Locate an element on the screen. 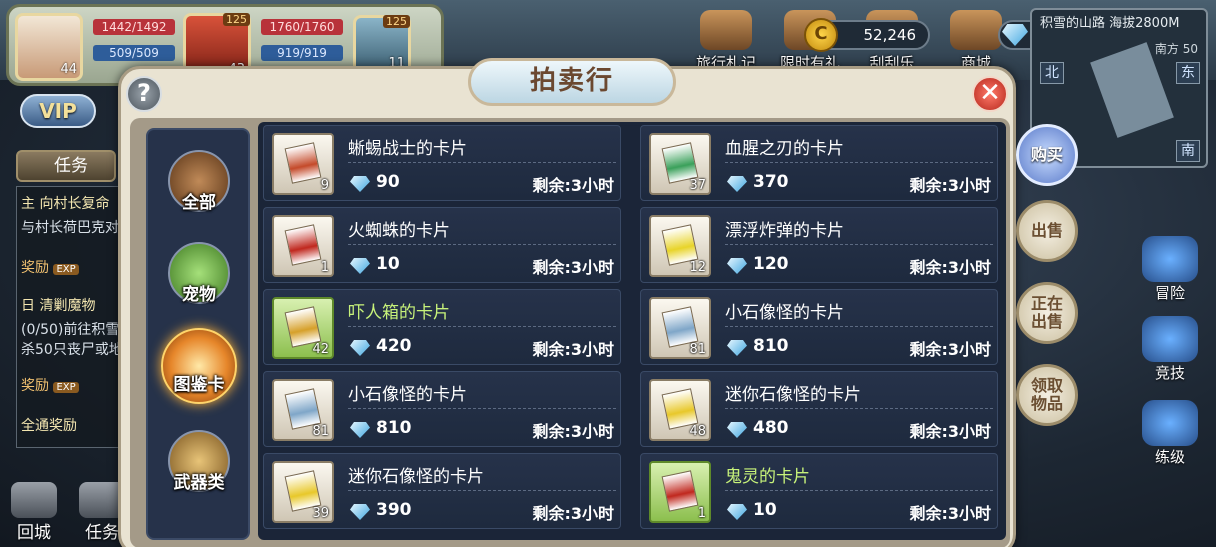  quest-daily-title: 日 清剿魔物 is located at coordinates (58, 305).